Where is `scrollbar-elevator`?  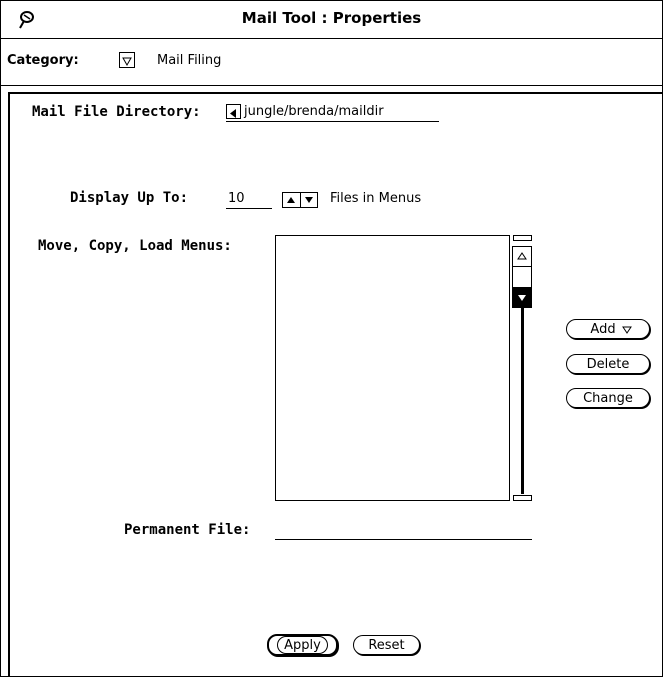 scrollbar-elevator is located at coordinates (522, 277).